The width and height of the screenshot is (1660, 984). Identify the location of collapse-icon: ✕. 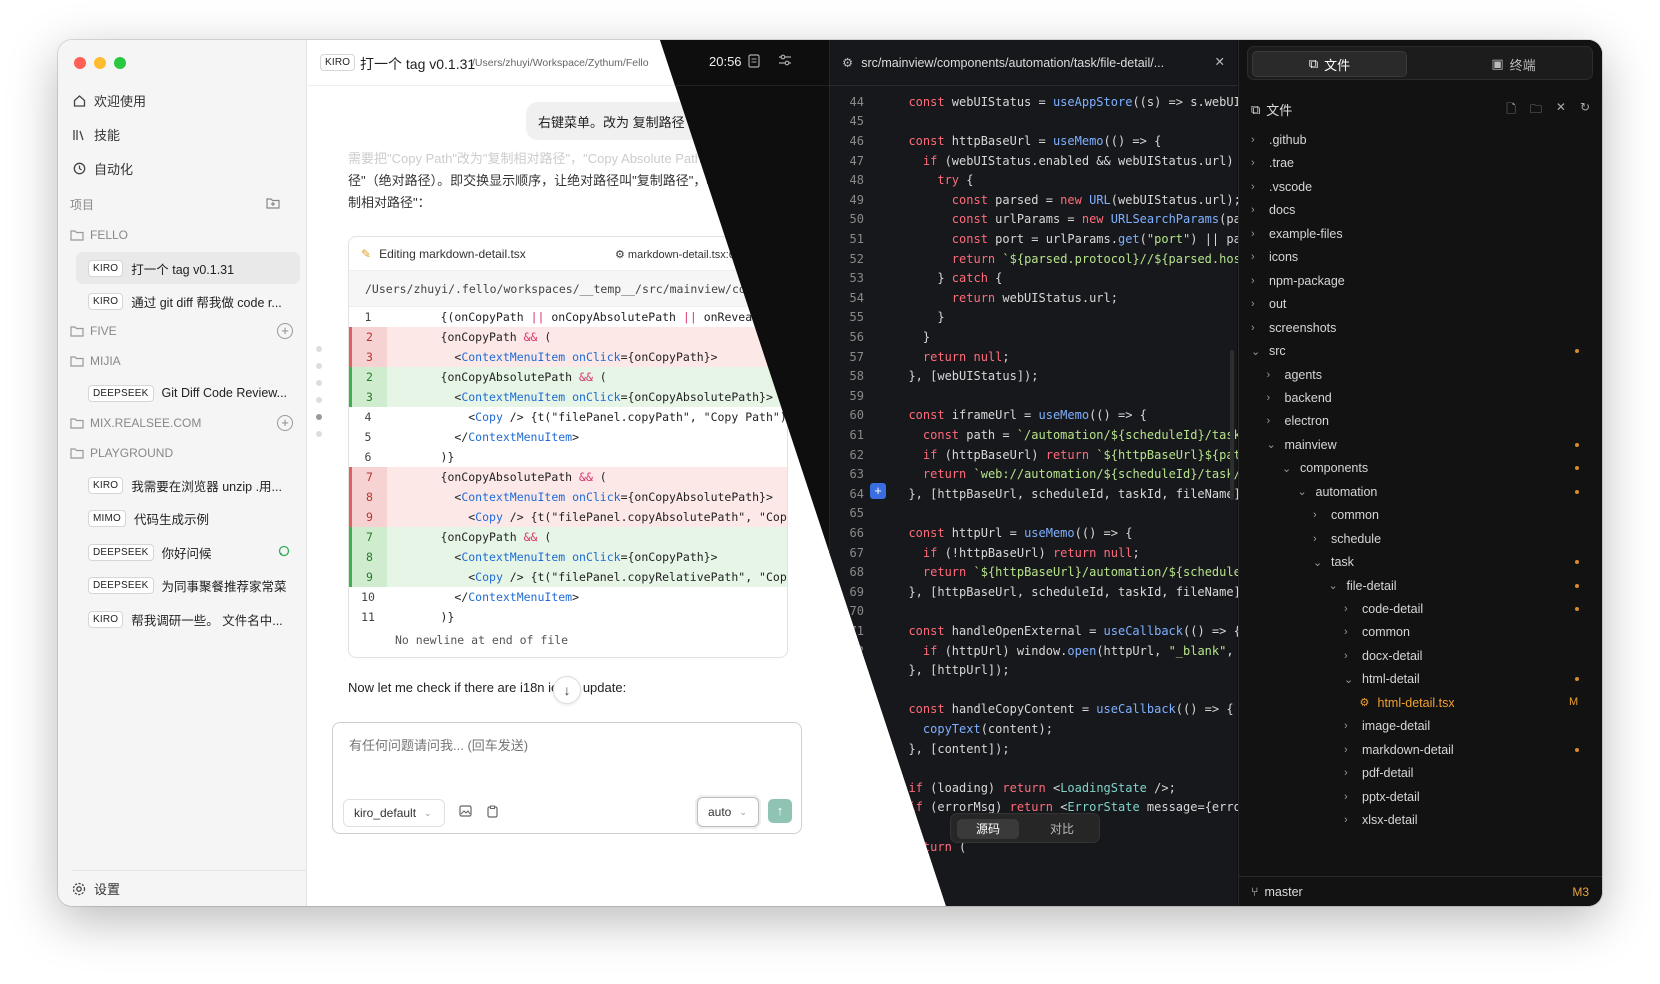
(1561, 110).